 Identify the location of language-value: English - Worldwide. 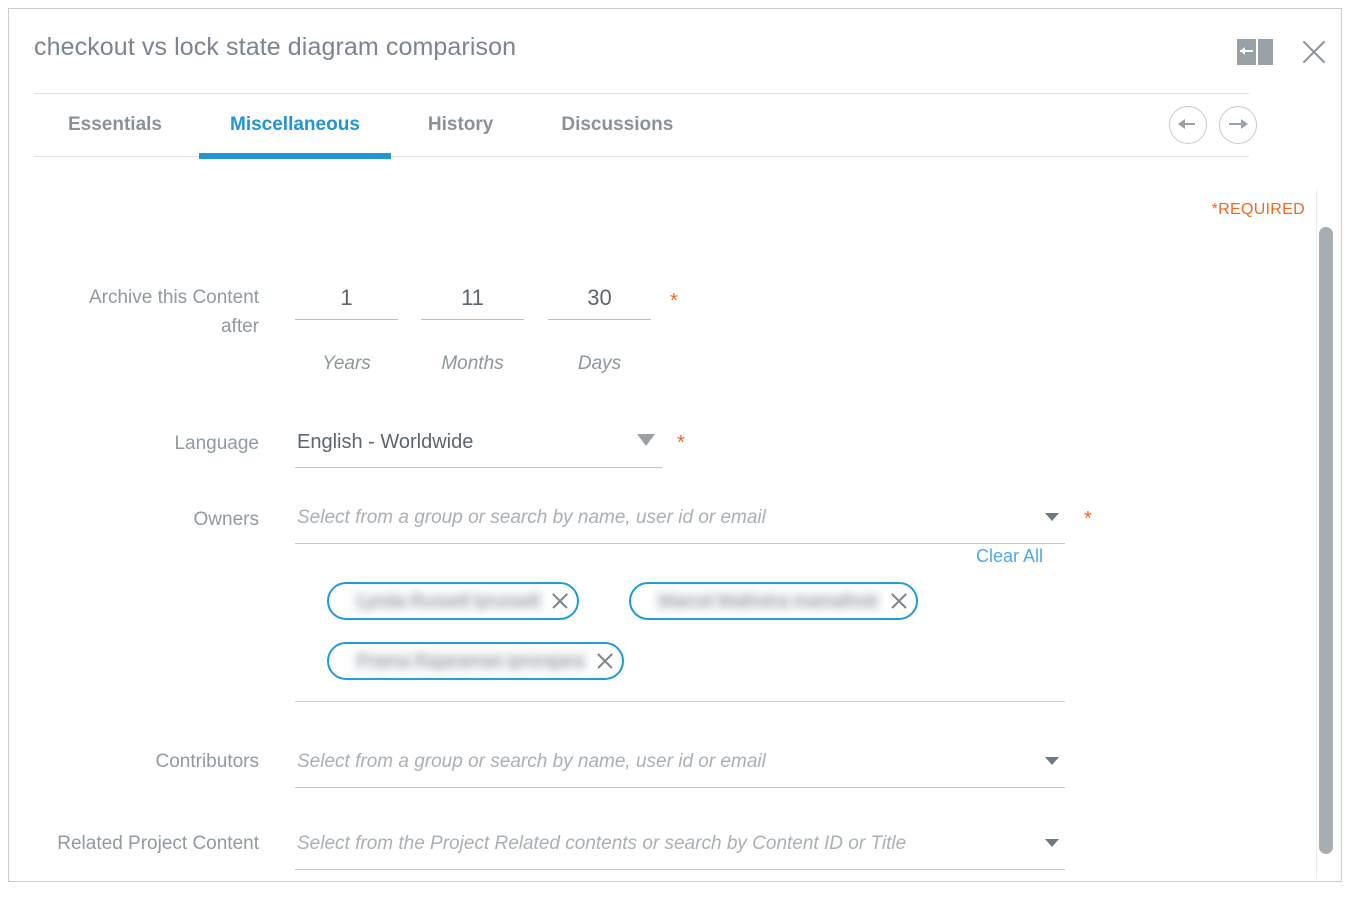
(385, 442).